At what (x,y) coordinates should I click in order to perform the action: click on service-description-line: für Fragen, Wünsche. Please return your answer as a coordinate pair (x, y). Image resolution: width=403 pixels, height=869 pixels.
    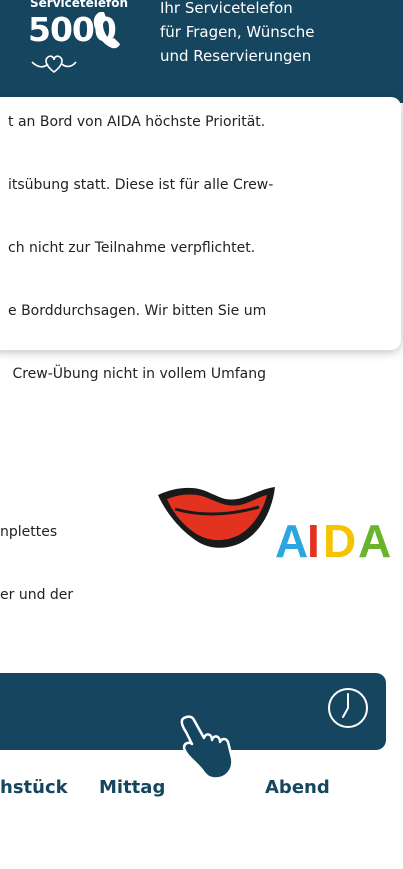
    Looking at the image, I should click on (237, 32).